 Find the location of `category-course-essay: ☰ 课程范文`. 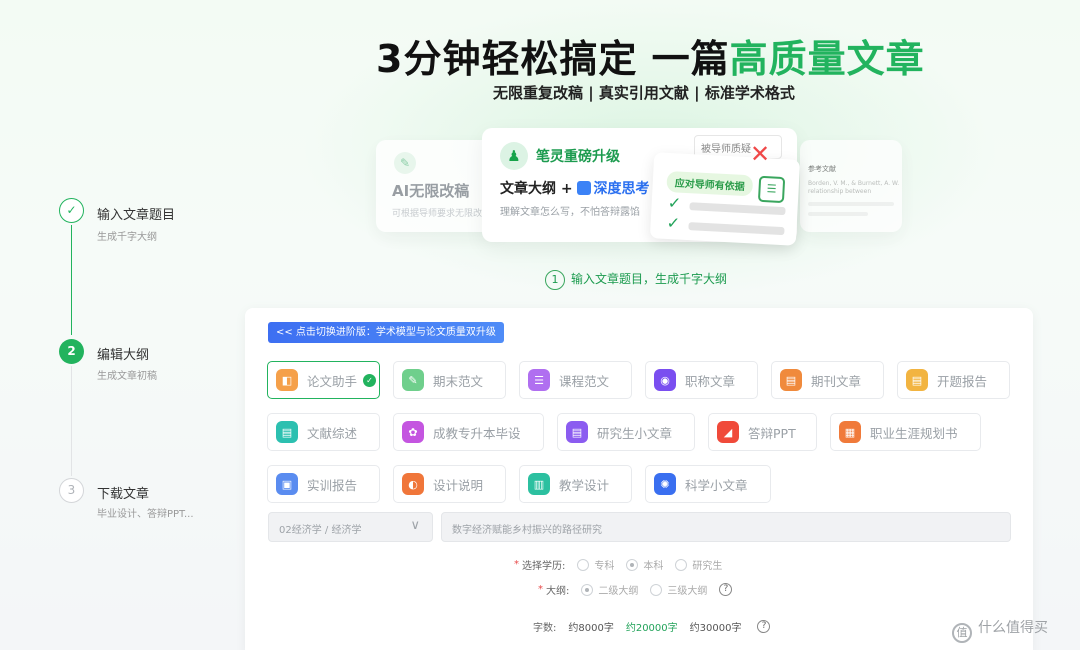

category-course-essay: ☰ 课程范文 is located at coordinates (575, 380).